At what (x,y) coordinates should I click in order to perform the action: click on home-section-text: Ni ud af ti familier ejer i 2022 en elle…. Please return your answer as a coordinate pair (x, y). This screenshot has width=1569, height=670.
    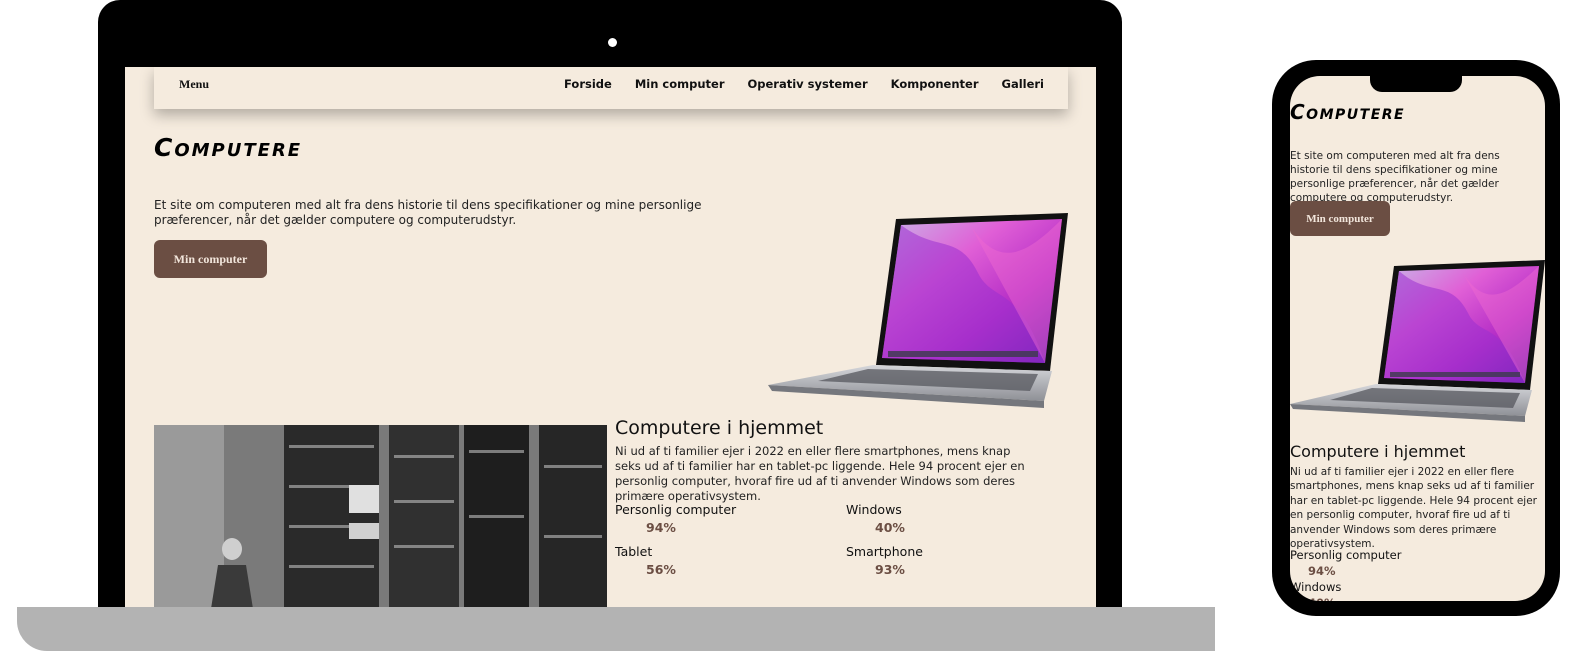
    Looking at the image, I should click on (820, 473).